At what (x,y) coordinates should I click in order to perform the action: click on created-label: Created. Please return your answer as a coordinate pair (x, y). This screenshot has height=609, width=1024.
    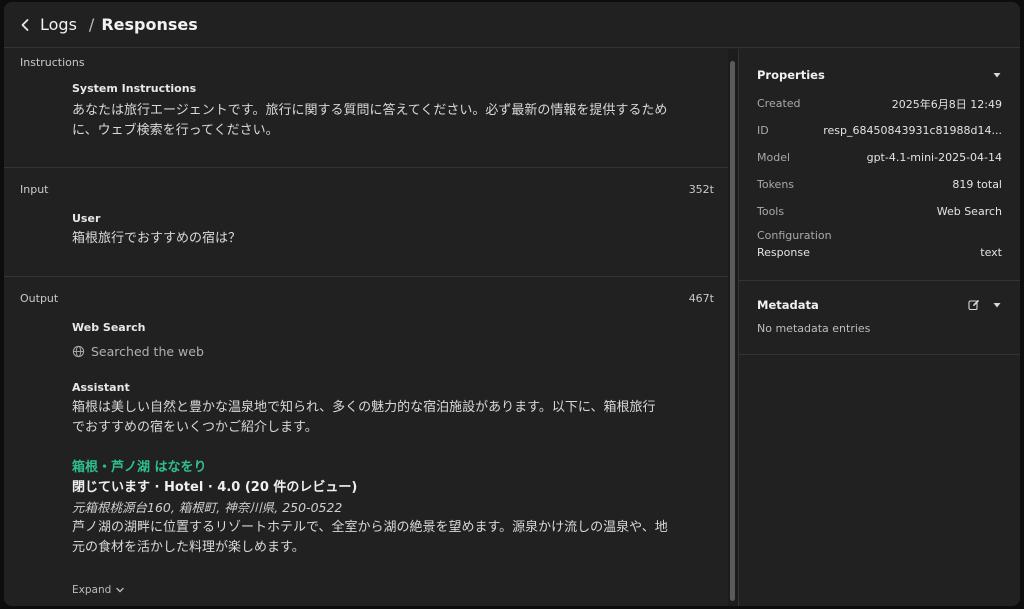
    Looking at the image, I should click on (779, 103).